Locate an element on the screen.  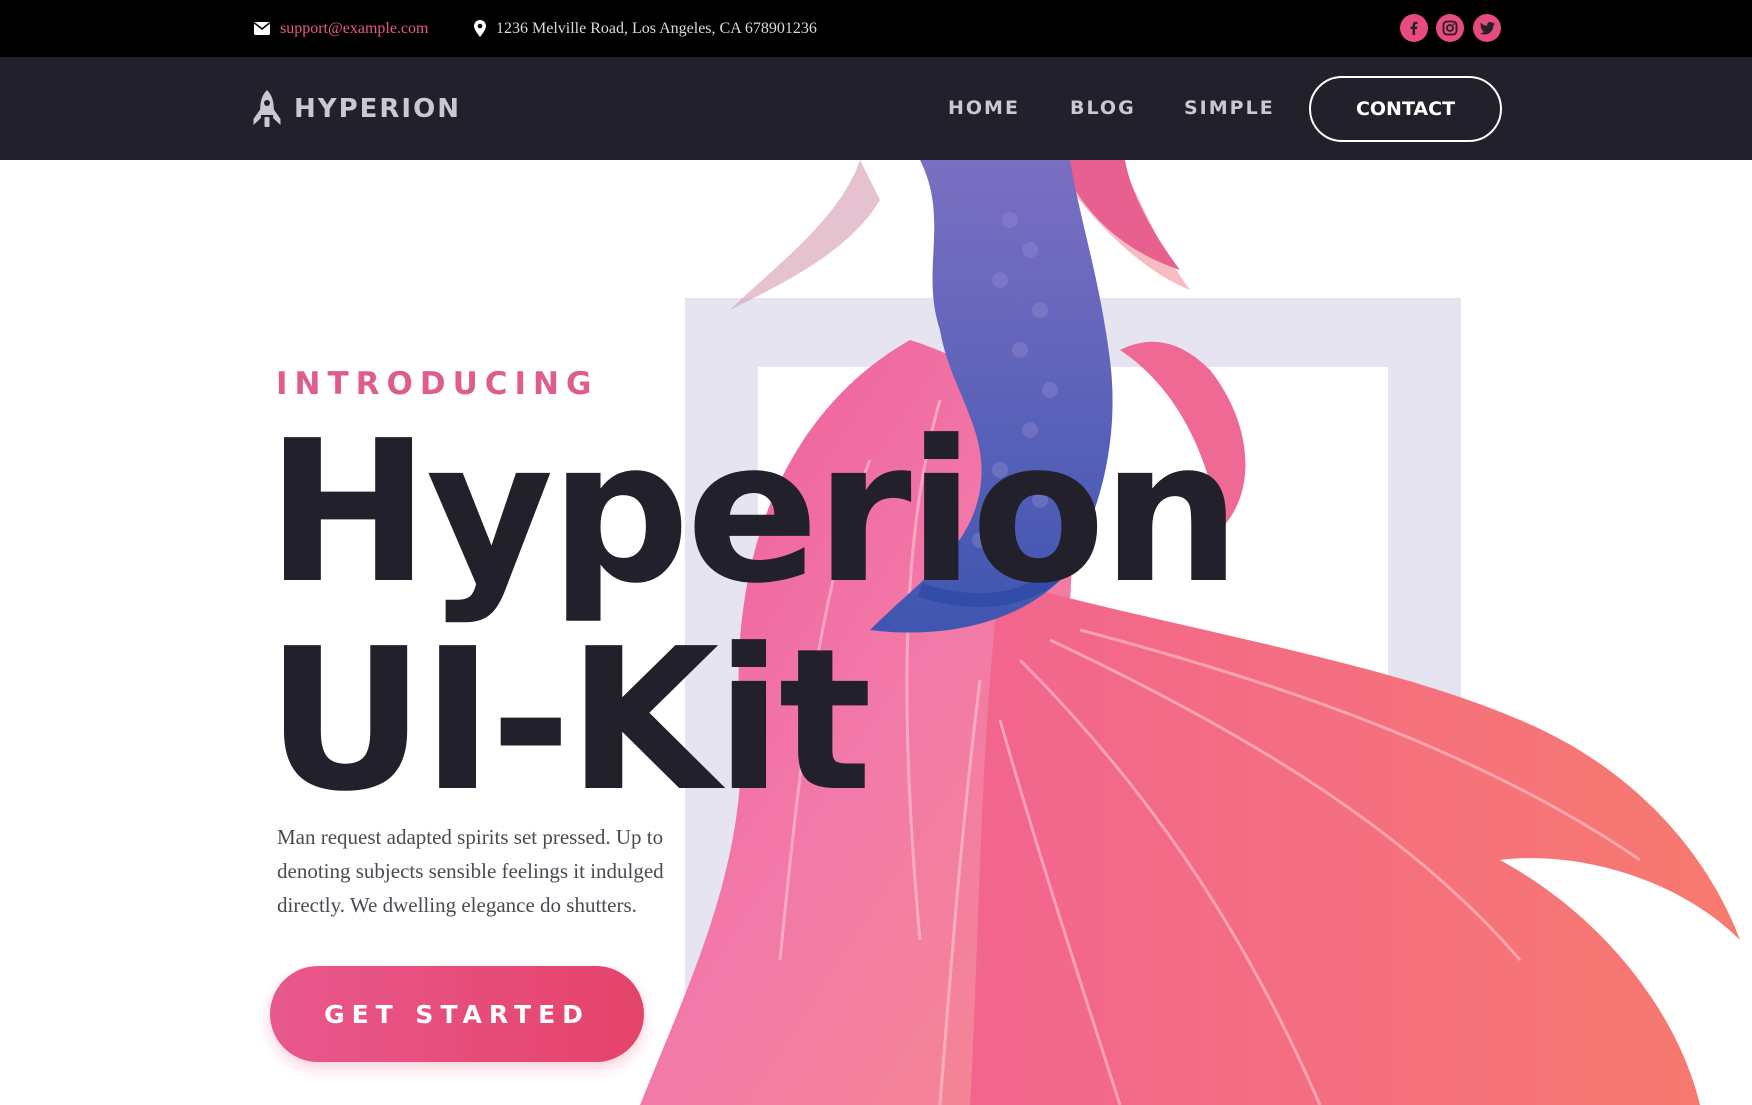
rocket-icon is located at coordinates (267, 108).